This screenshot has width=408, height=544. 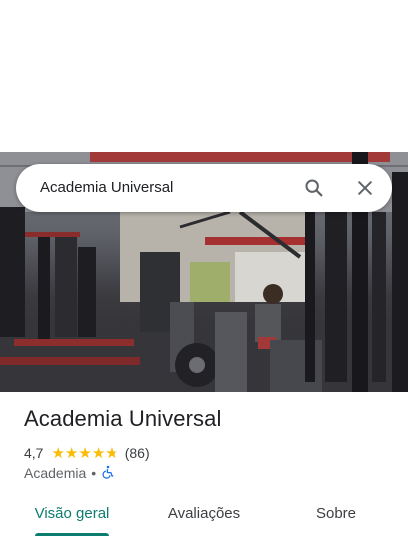 I want to click on reviews-count: (86), so click(x=137, y=453).